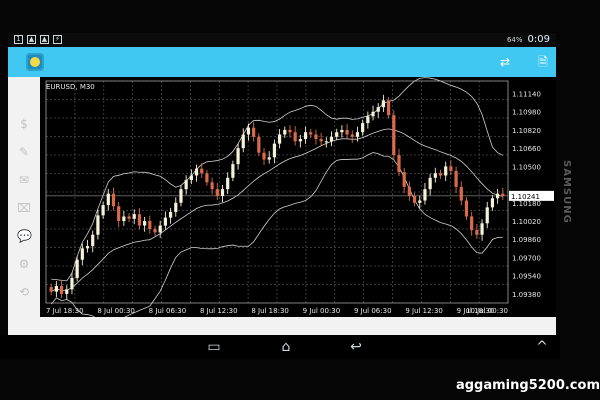 The height and width of the screenshot is (400, 600). I want to click on mail-icon: ✉, so click(24, 180).